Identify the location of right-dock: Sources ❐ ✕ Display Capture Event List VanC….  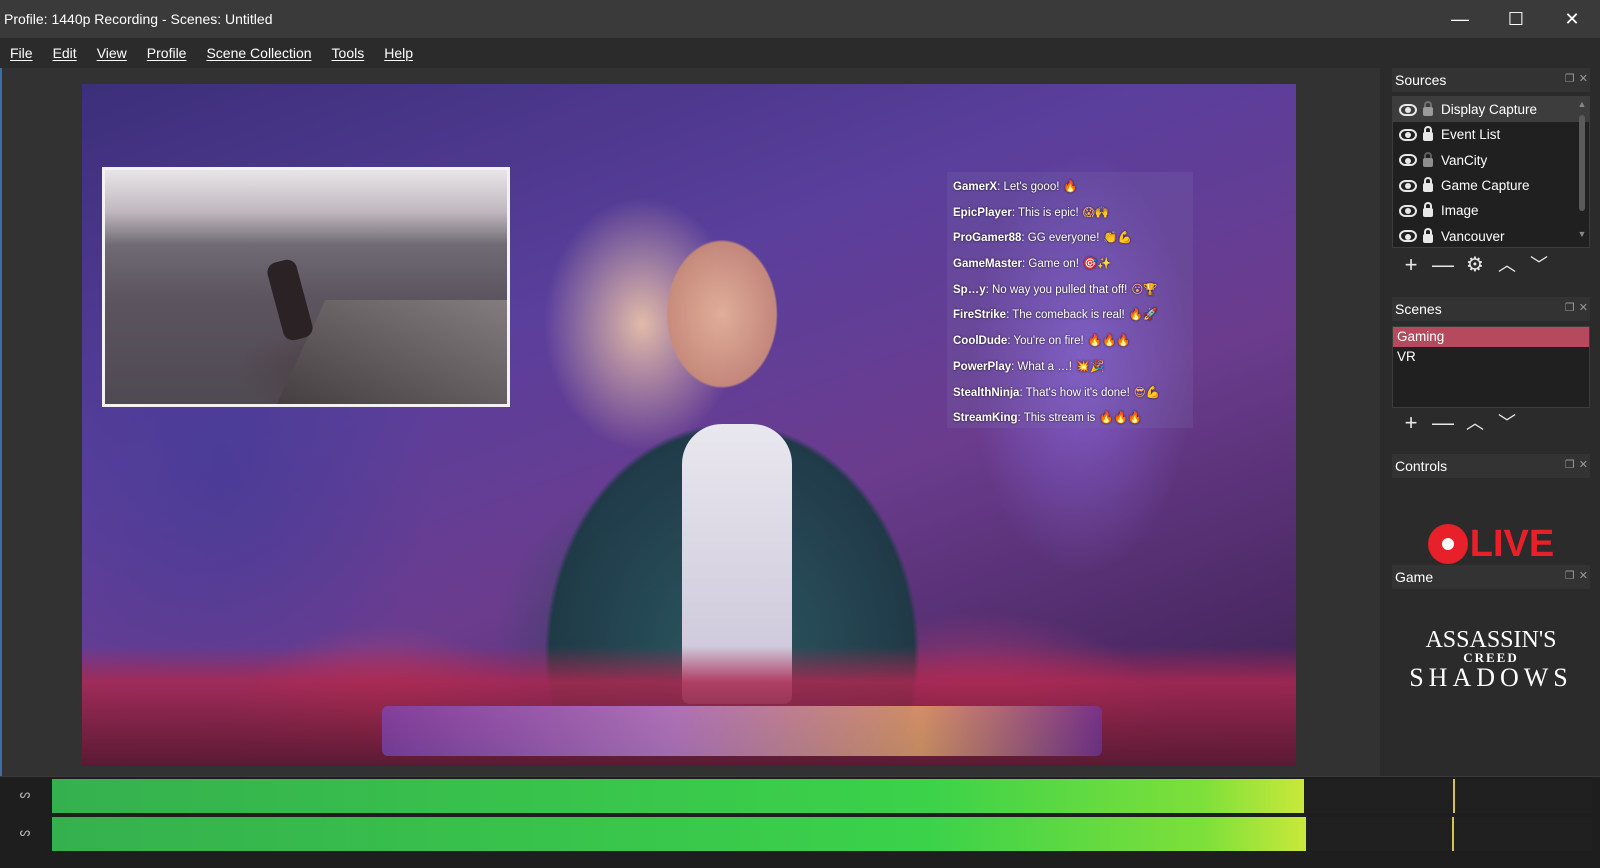
(1490, 422).